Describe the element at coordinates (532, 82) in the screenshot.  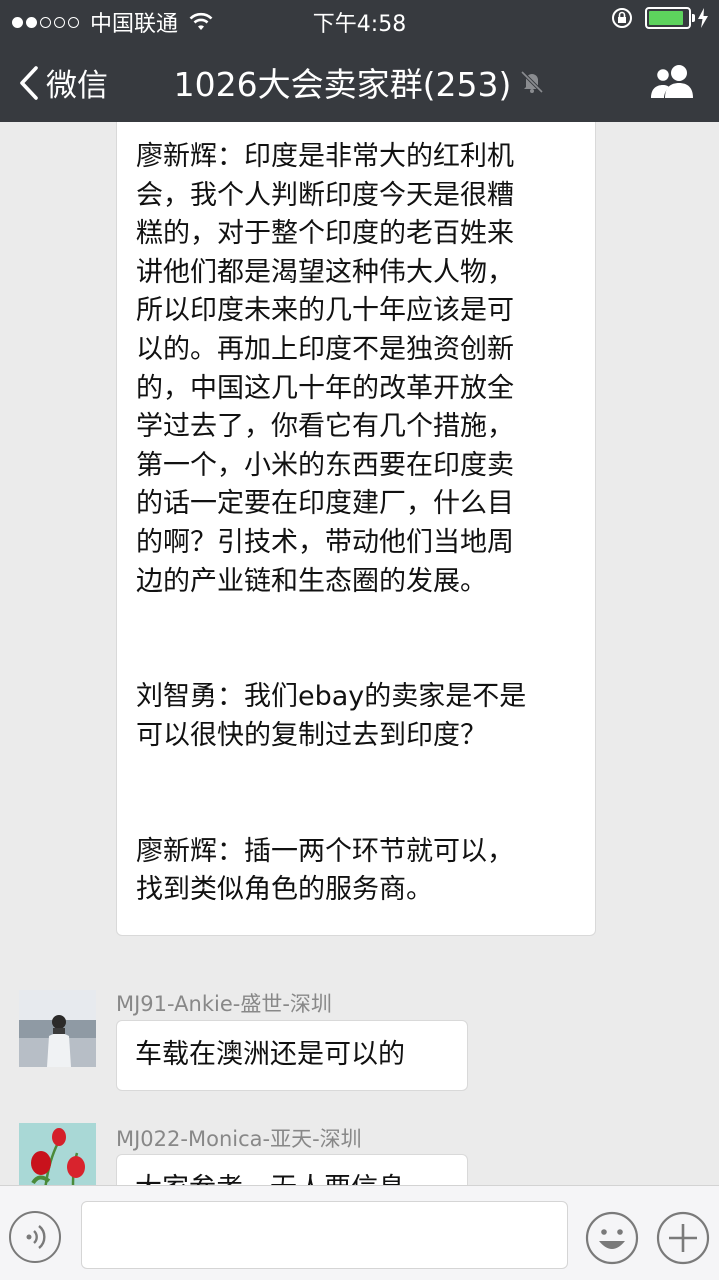
I see `mute-bell-icon` at that location.